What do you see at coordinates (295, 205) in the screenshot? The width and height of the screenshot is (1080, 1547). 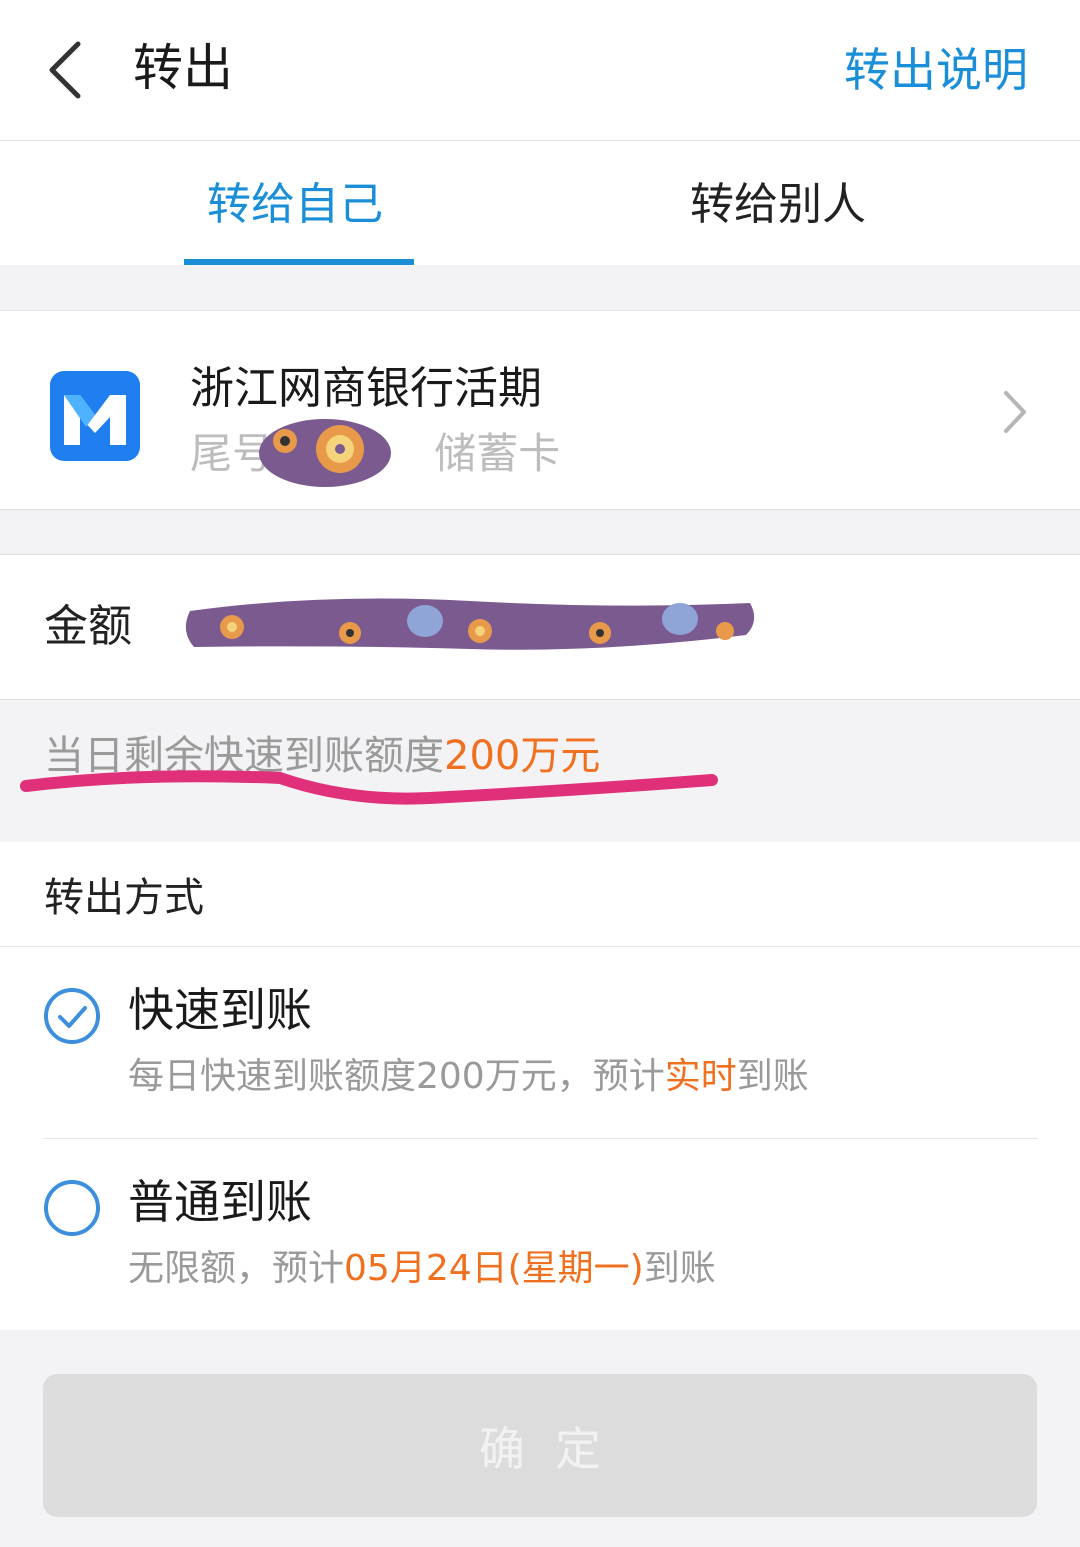 I see `tab-to-self: 转给自己` at bounding box center [295, 205].